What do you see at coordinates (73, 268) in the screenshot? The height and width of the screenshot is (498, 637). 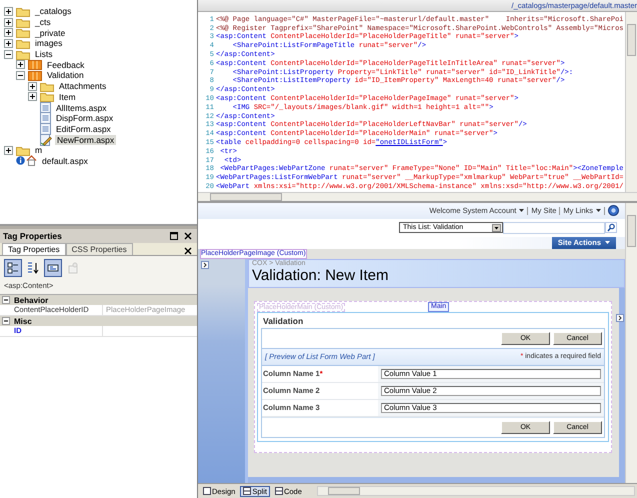 I see `properties-icon` at bounding box center [73, 268].